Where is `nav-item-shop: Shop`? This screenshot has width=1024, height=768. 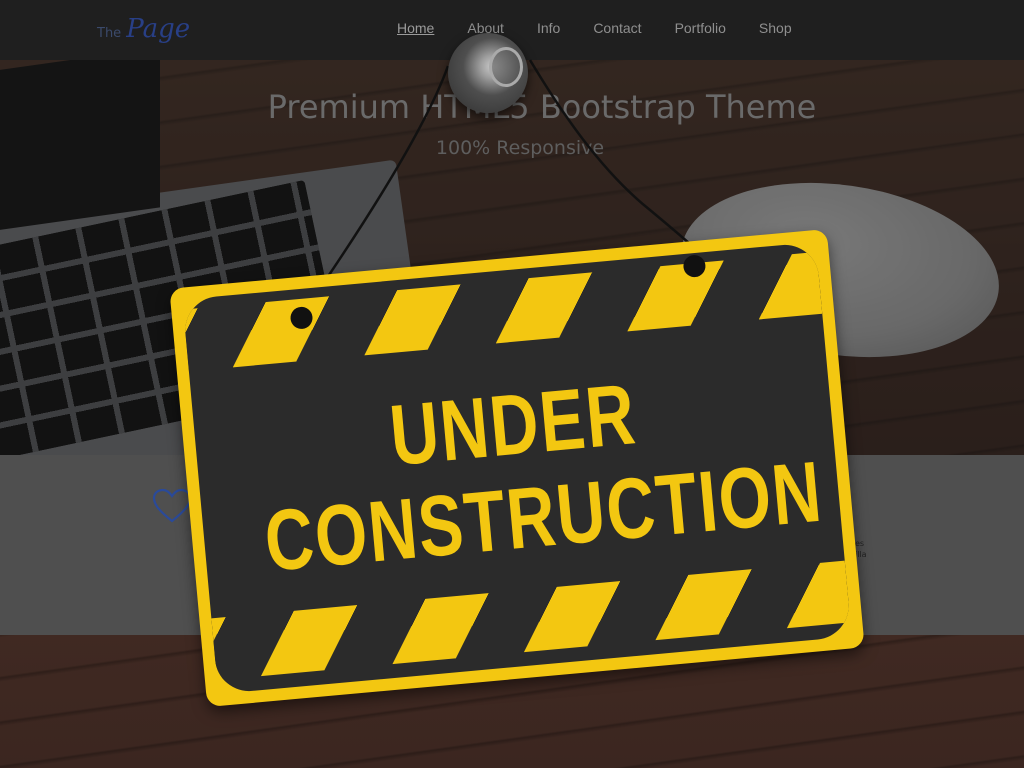
nav-item-shop: Shop is located at coordinates (775, 28).